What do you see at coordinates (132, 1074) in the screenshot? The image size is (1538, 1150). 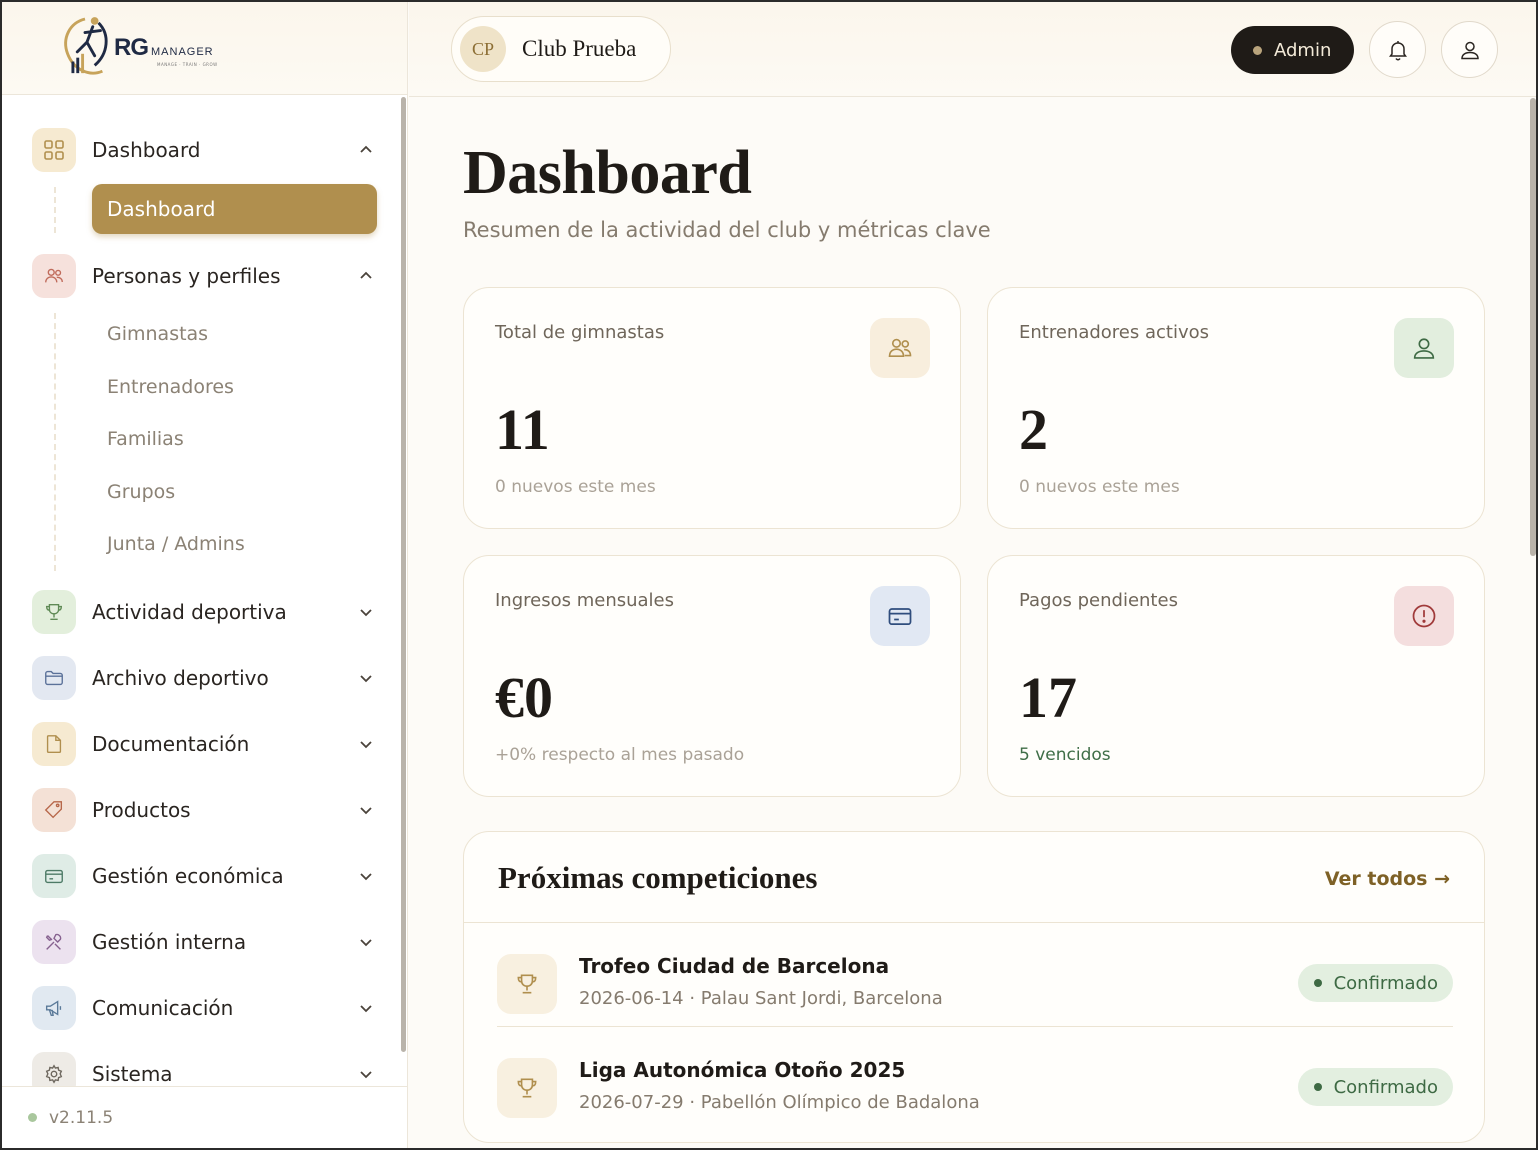 I see `nav-group-label: Sistema` at bounding box center [132, 1074].